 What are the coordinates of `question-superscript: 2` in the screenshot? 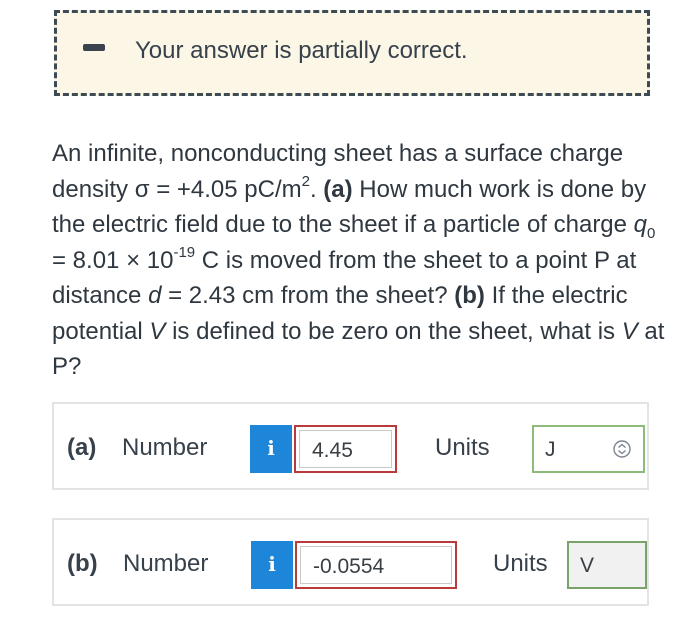 It's located at (305, 181).